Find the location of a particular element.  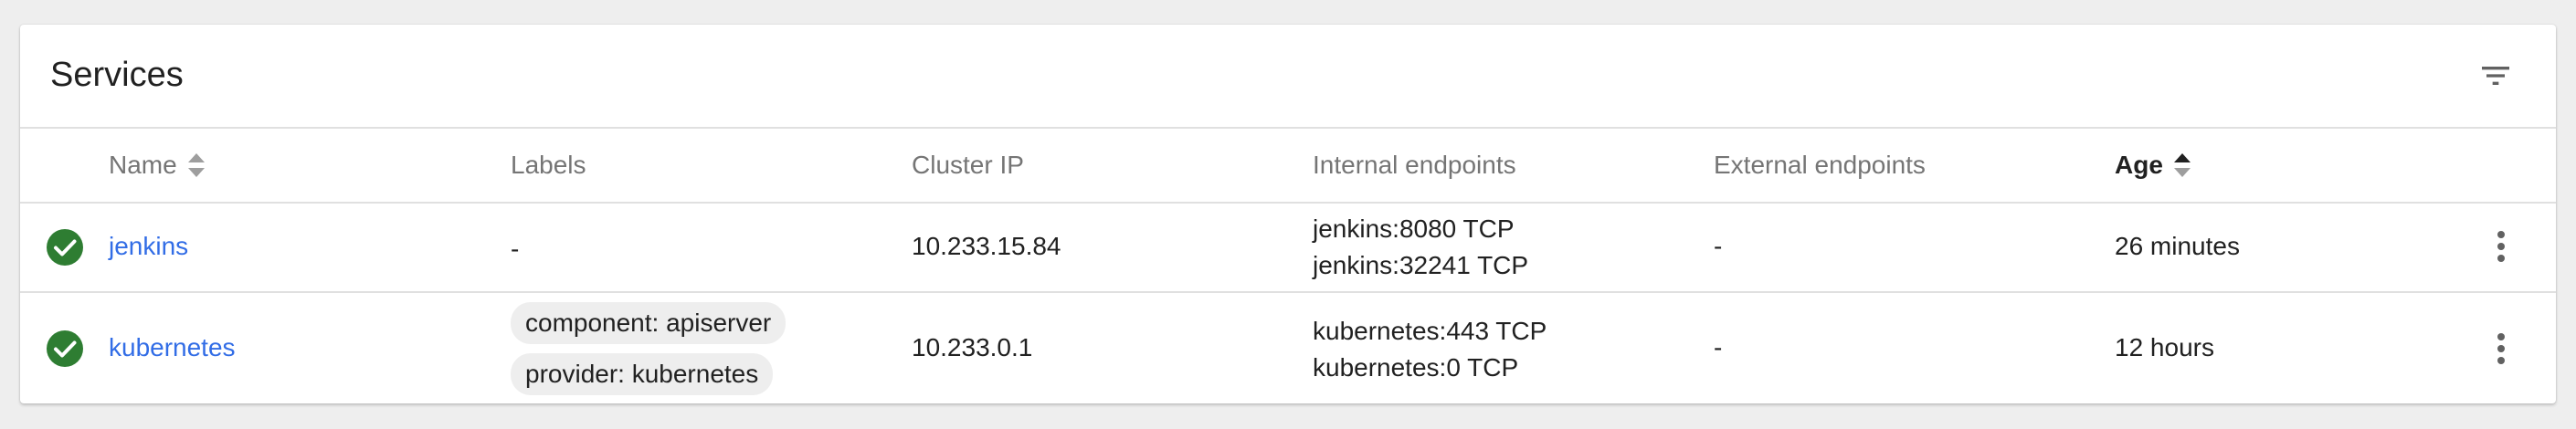

column-age: Age is located at coordinates (2153, 165).